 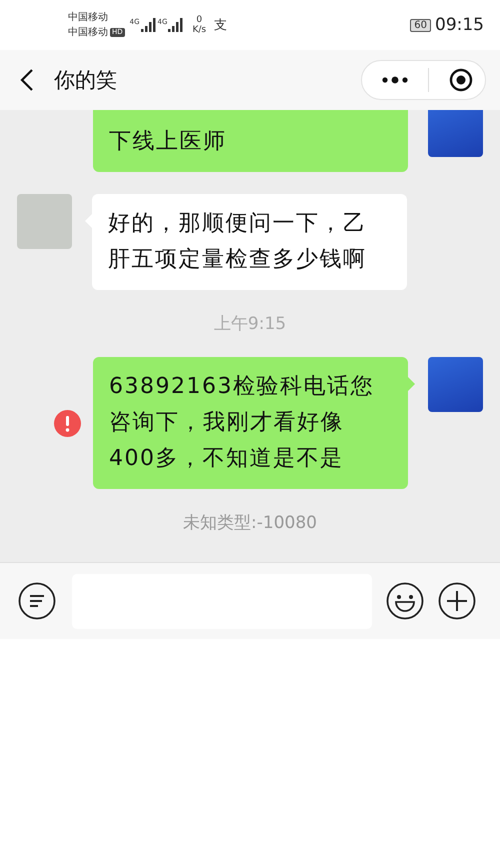 What do you see at coordinates (85, 80) in the screenshot?
I see `chat-title: 你的笑` at bounding box center [85, 80].